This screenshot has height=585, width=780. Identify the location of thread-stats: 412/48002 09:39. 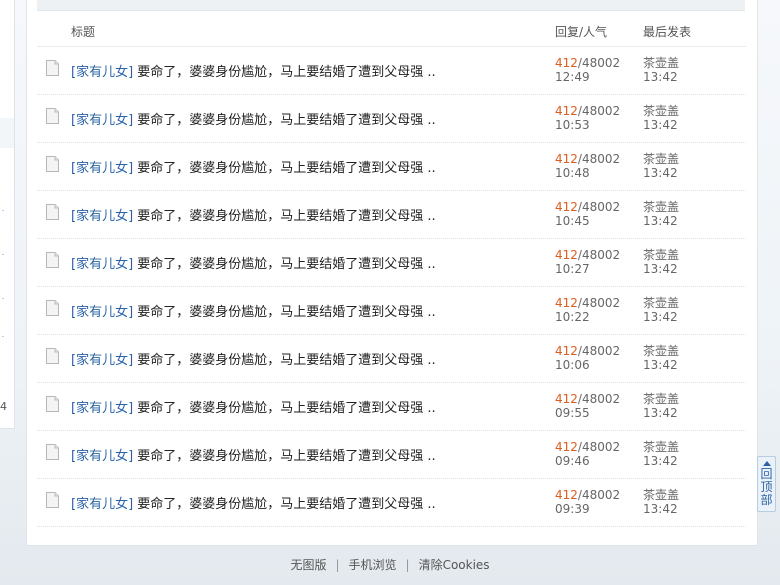
(587, 502).